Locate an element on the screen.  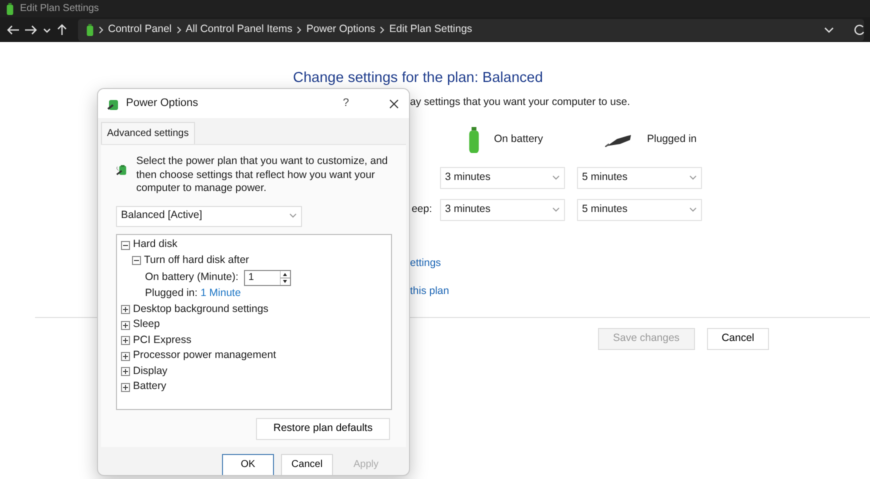
breadcrumb-link: Power Options is located at coordinates (341, 30).